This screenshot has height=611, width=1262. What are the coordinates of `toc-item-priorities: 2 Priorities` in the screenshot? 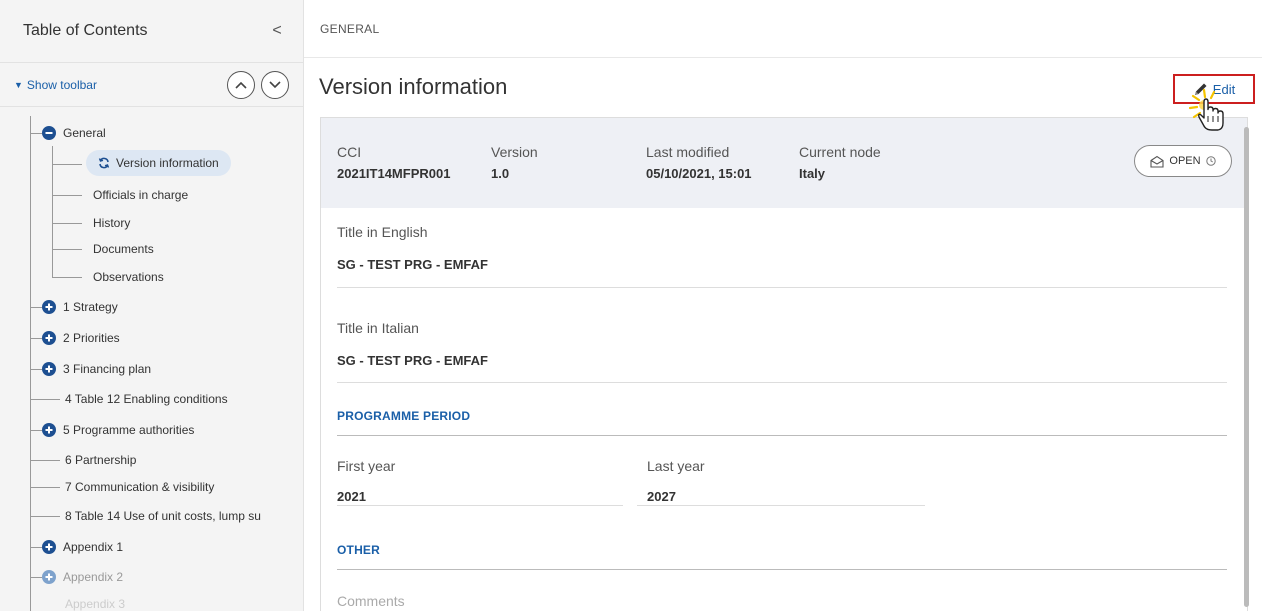 It's located at (81, 338).